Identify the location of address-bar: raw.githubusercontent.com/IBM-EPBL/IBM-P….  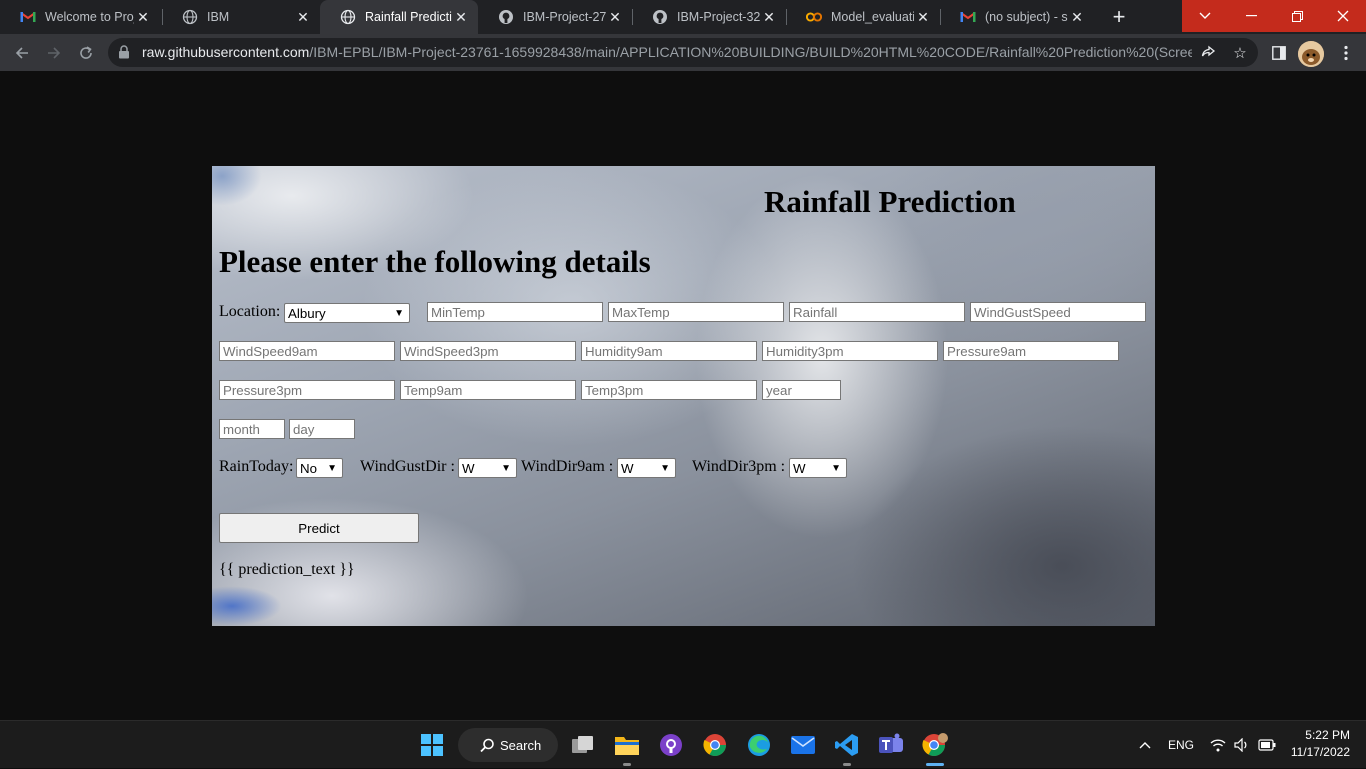
(683, 52).